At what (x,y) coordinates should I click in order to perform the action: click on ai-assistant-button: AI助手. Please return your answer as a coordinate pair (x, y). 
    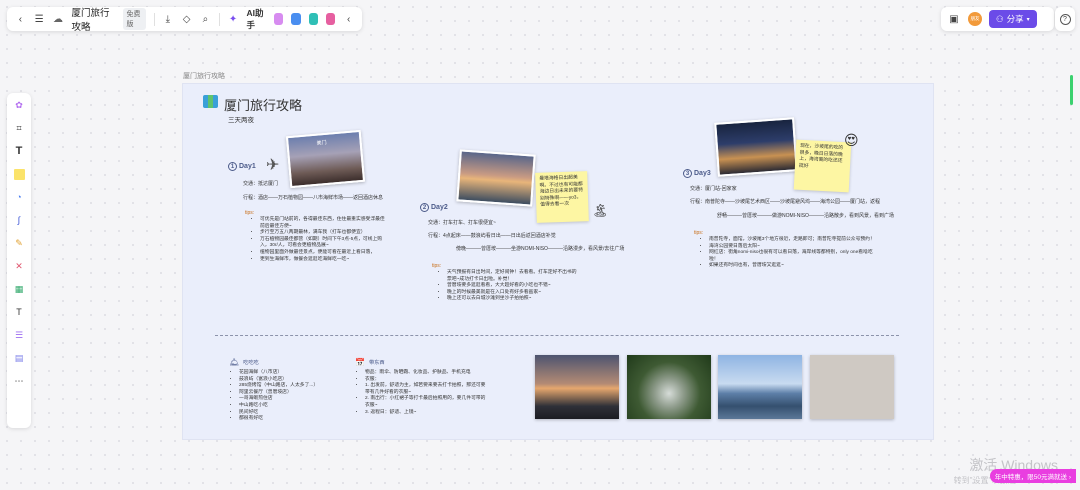
    Looking at the image, I should click on (256, 19).